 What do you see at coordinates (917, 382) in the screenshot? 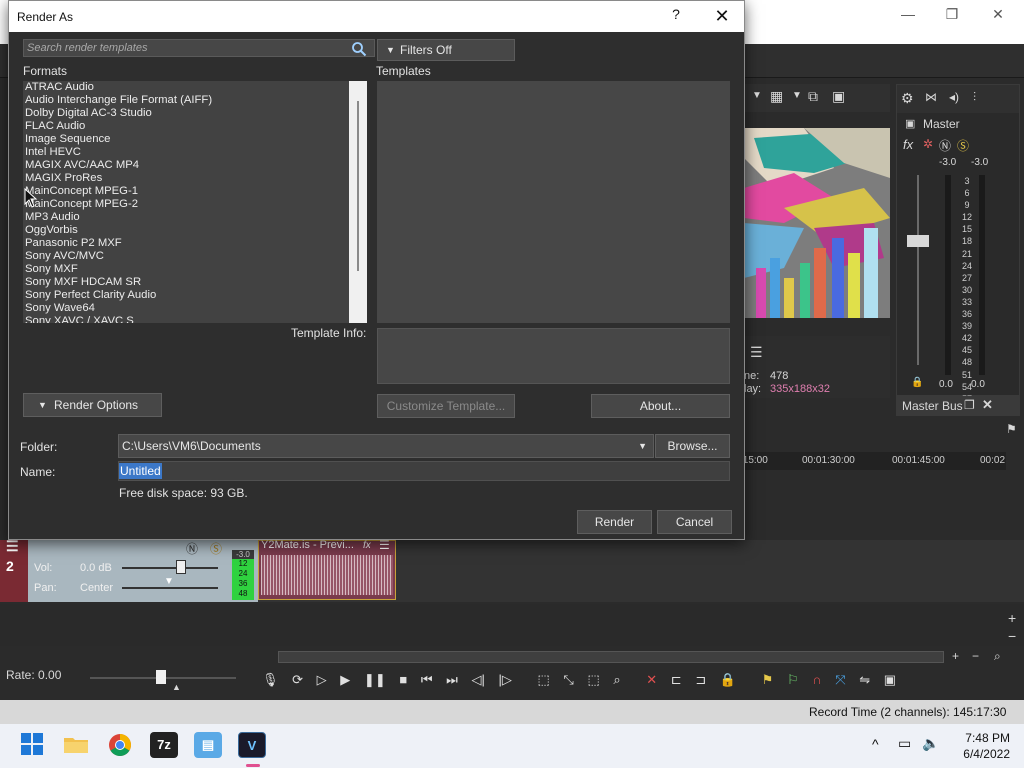
I see `lock-icon: 🔒` at bounding box center [917, 382].